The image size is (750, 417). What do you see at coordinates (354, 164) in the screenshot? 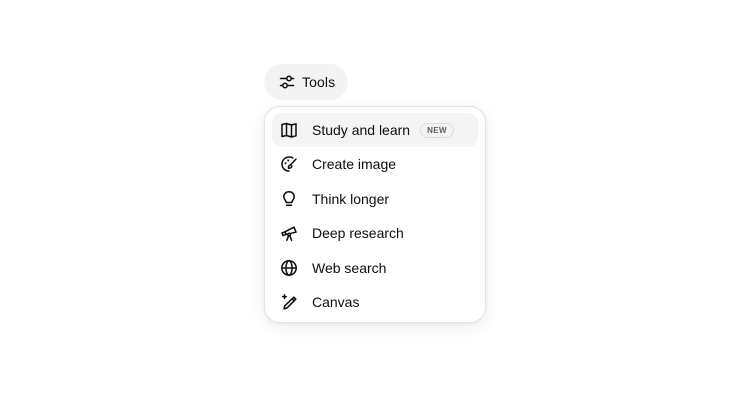
I see `menu-item-label: Create image` at bounding box center [354, 164].